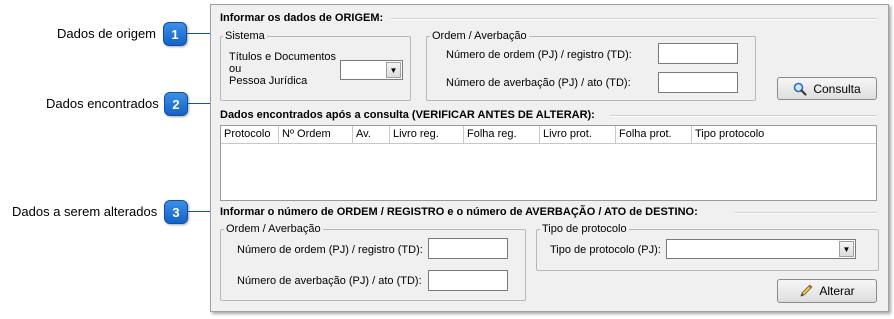  Describe the element at coordinates (250, 134) in the screenshot. I see `column-header-protocolo: Protocolo` at that location.